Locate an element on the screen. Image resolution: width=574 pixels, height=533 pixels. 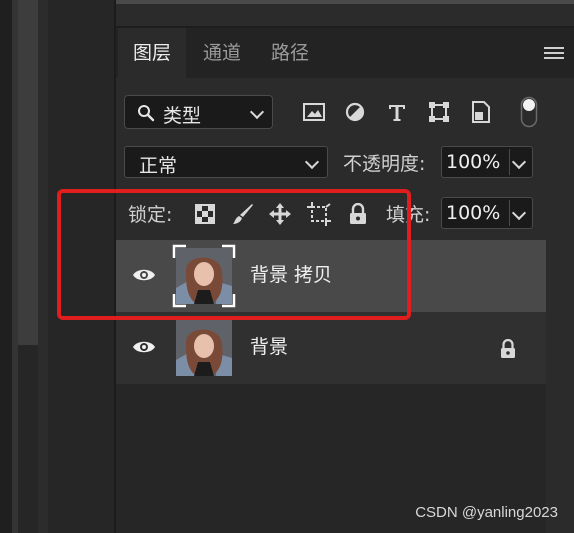
filter-kind-label: 类型 is located at coordinates (182, 116).